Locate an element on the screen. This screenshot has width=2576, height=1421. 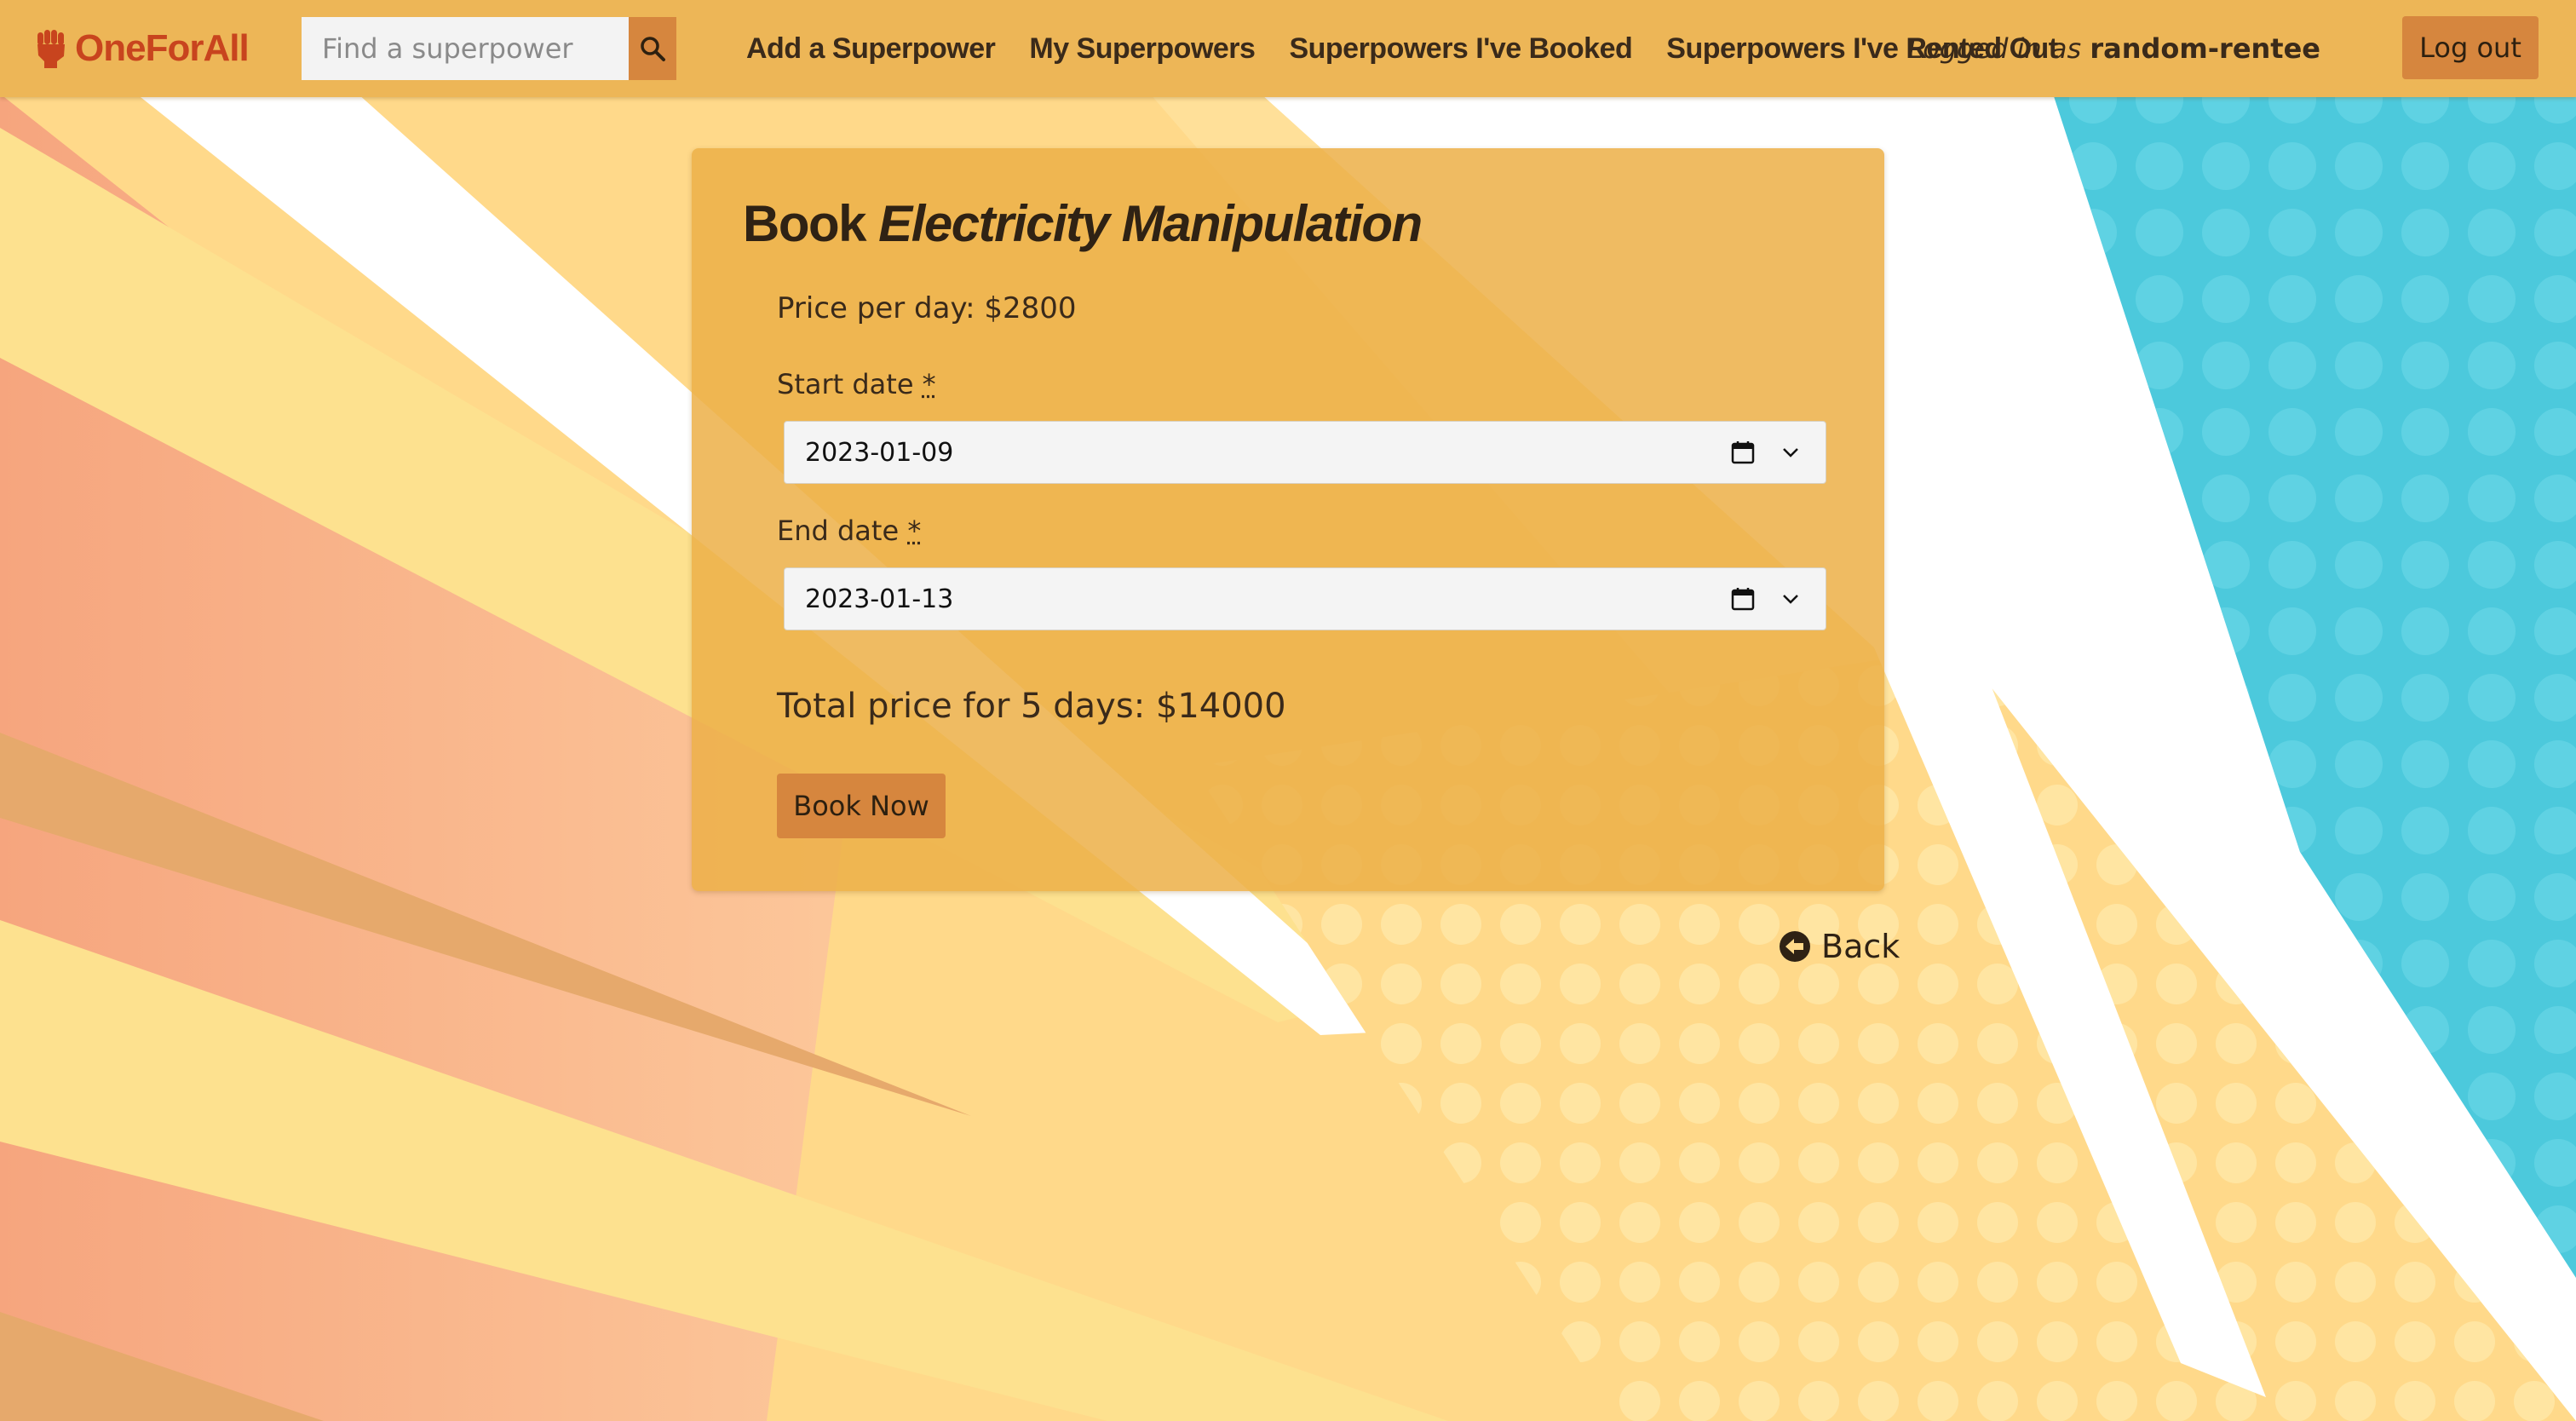
fist-icon is located at coordinates (51, 49).